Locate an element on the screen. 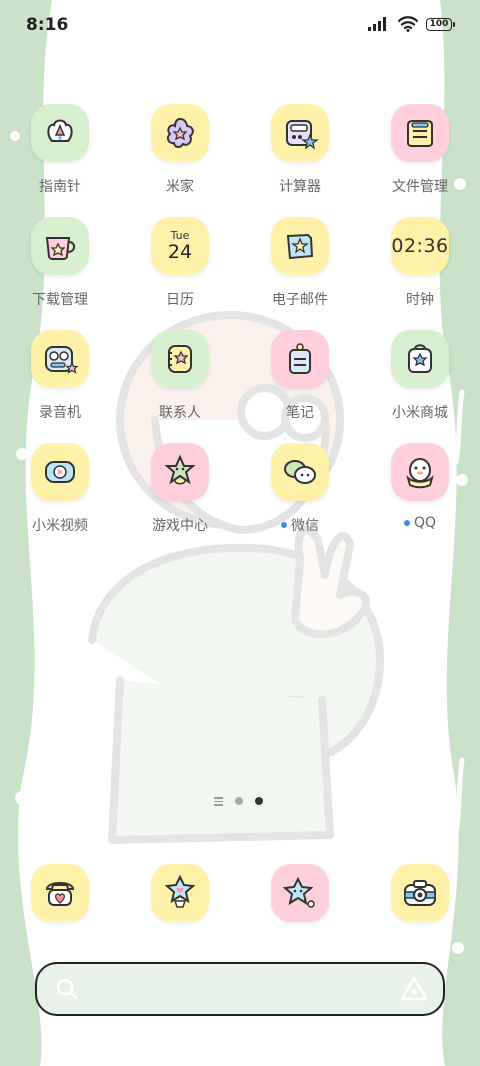 The image size is (480, 1066). messages-icon is located at coordinates (180, 893).